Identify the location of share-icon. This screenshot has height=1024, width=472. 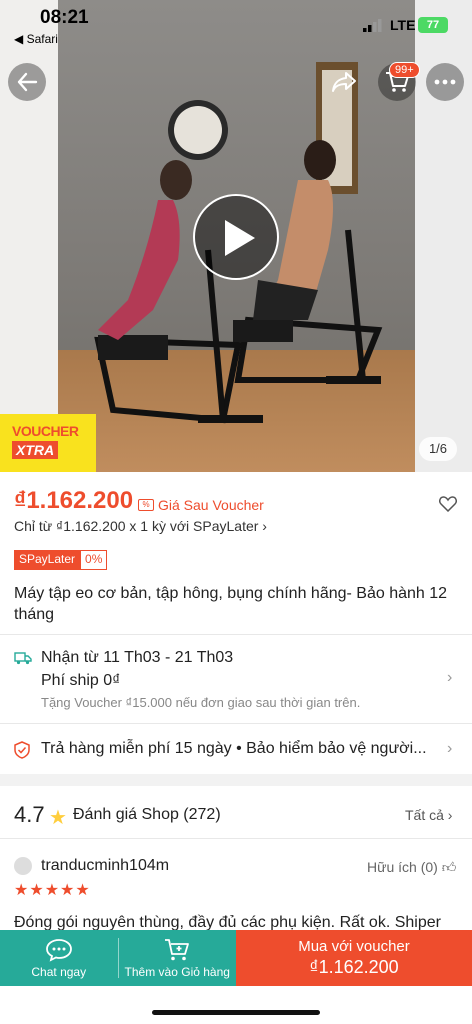
(344, 82).